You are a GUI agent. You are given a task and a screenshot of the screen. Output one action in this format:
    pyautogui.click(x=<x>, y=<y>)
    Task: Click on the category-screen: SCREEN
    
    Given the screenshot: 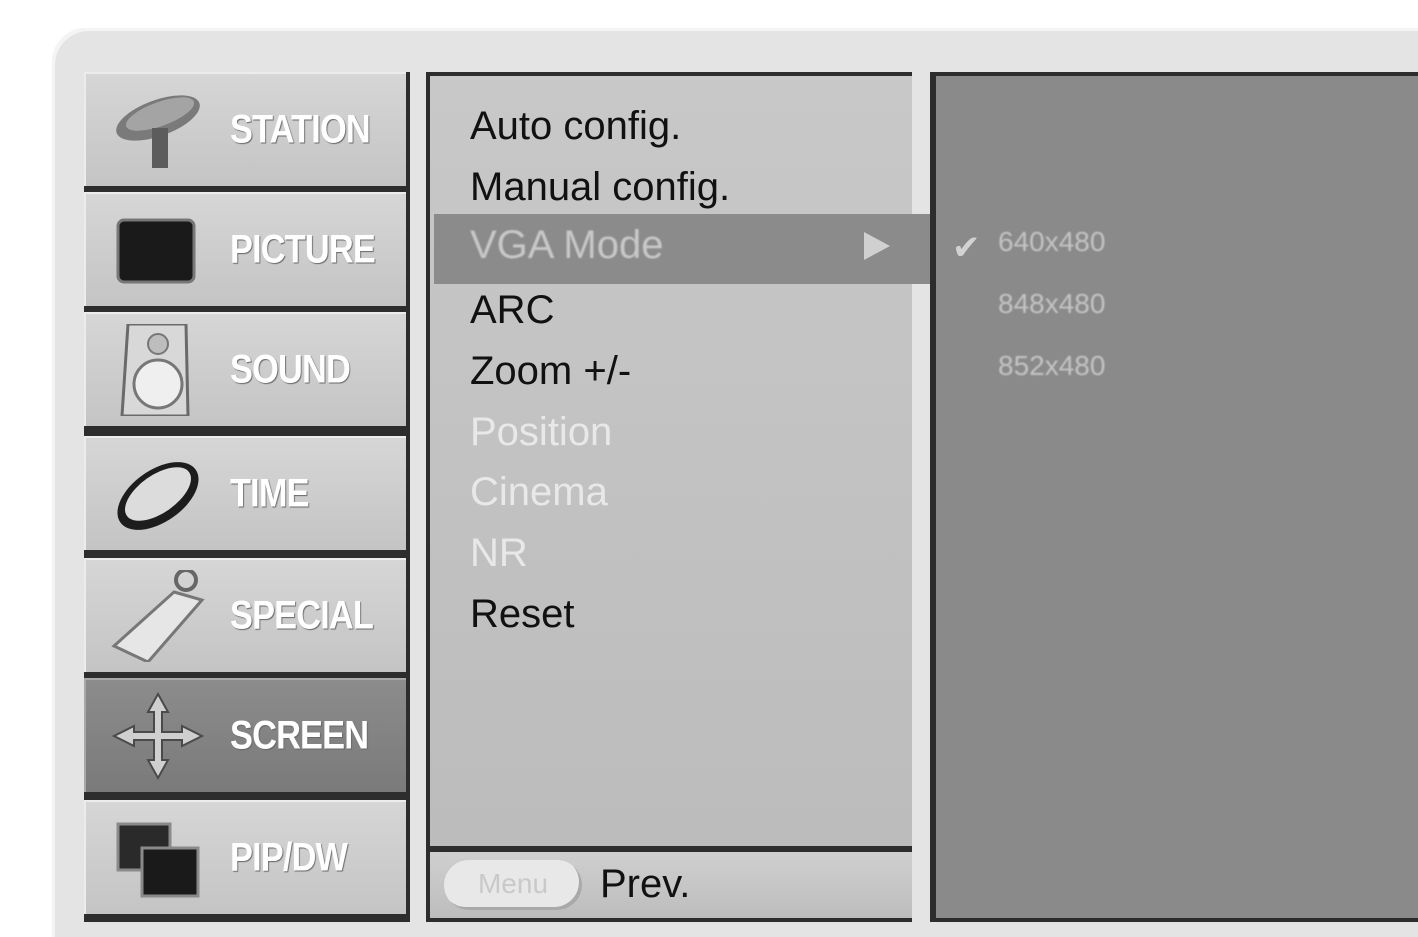 What is the action you would take?
    pyautogui.click(x=245, y=735)
    